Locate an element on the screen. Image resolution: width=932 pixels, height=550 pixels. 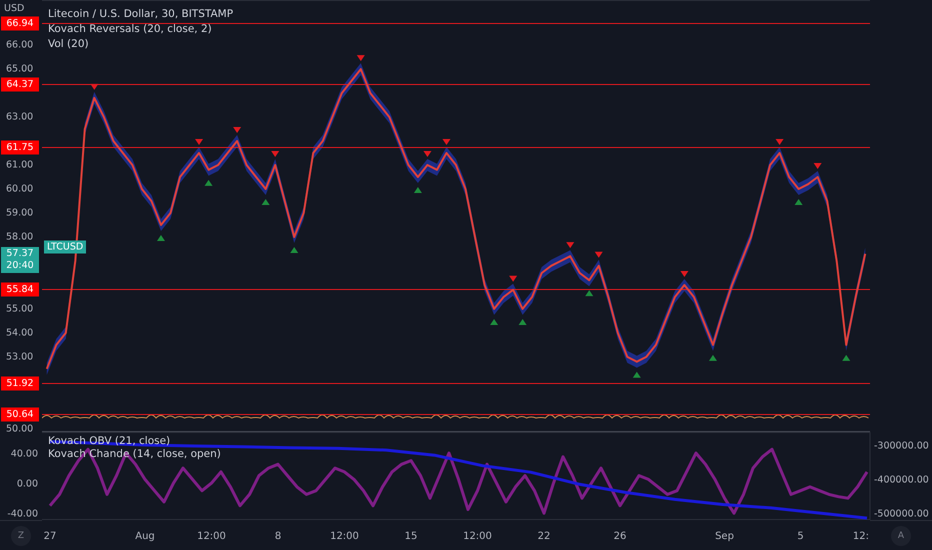
time-axis-label: Aug is located at coordinates (145, 536).